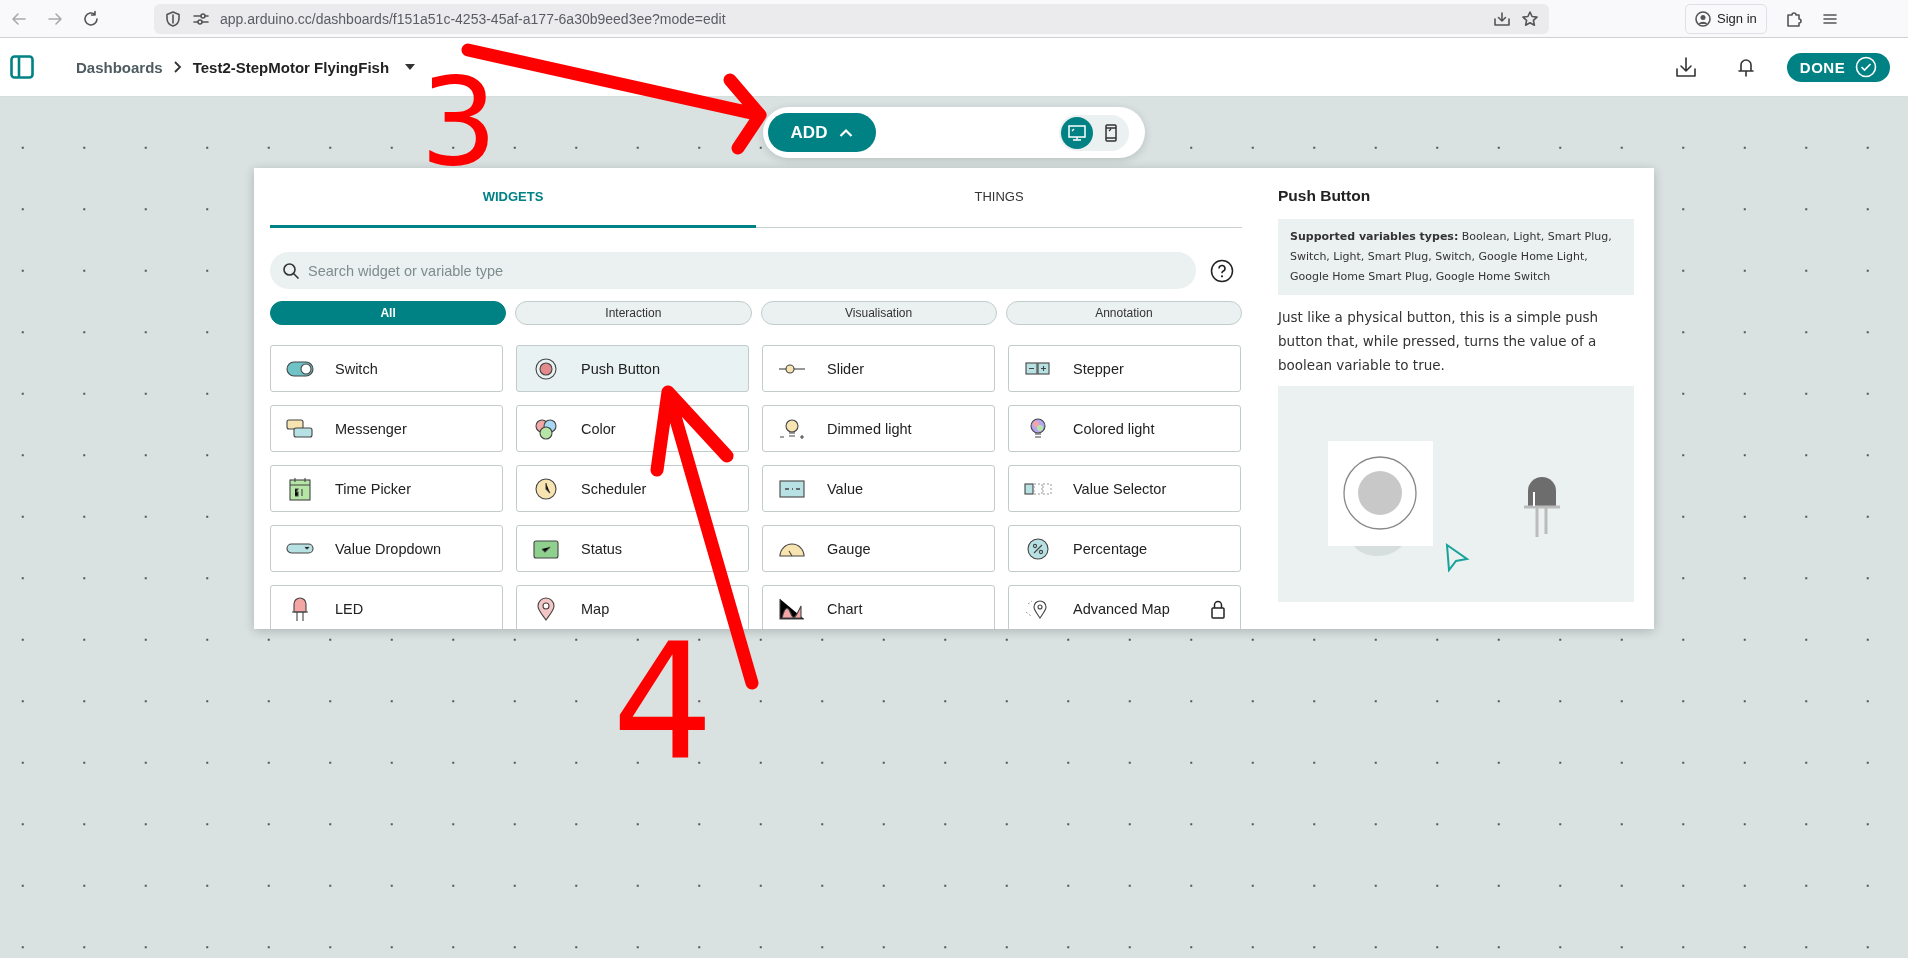  I want to click on widget-label: Status, so click(602, 548).